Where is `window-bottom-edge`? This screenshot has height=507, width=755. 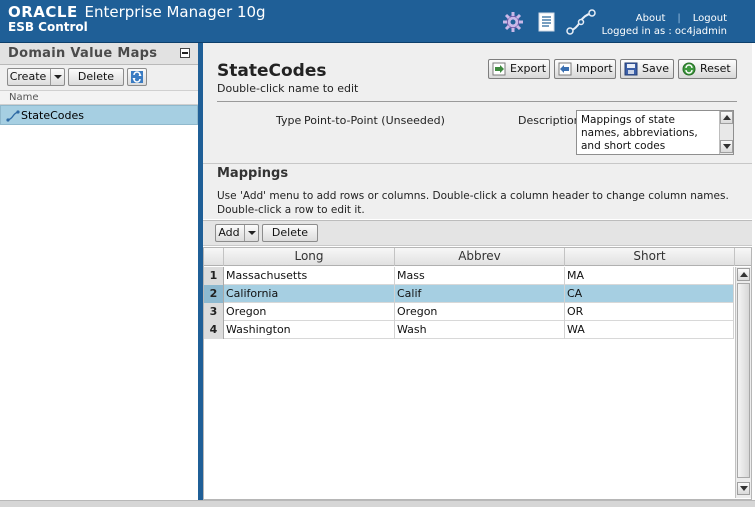
window-bottom-edge is located at coordinates (377, 503).